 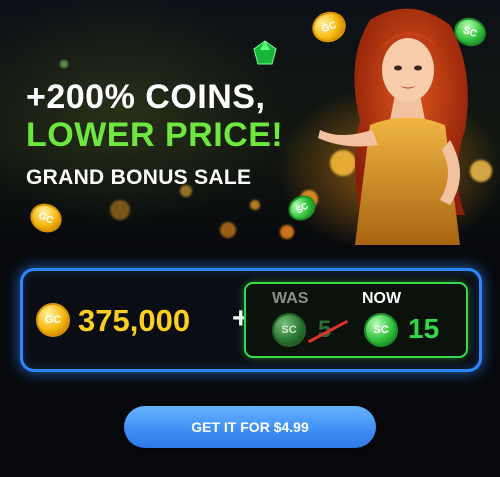 I want to click on now-label: NOW, so click(x=382, y=298).